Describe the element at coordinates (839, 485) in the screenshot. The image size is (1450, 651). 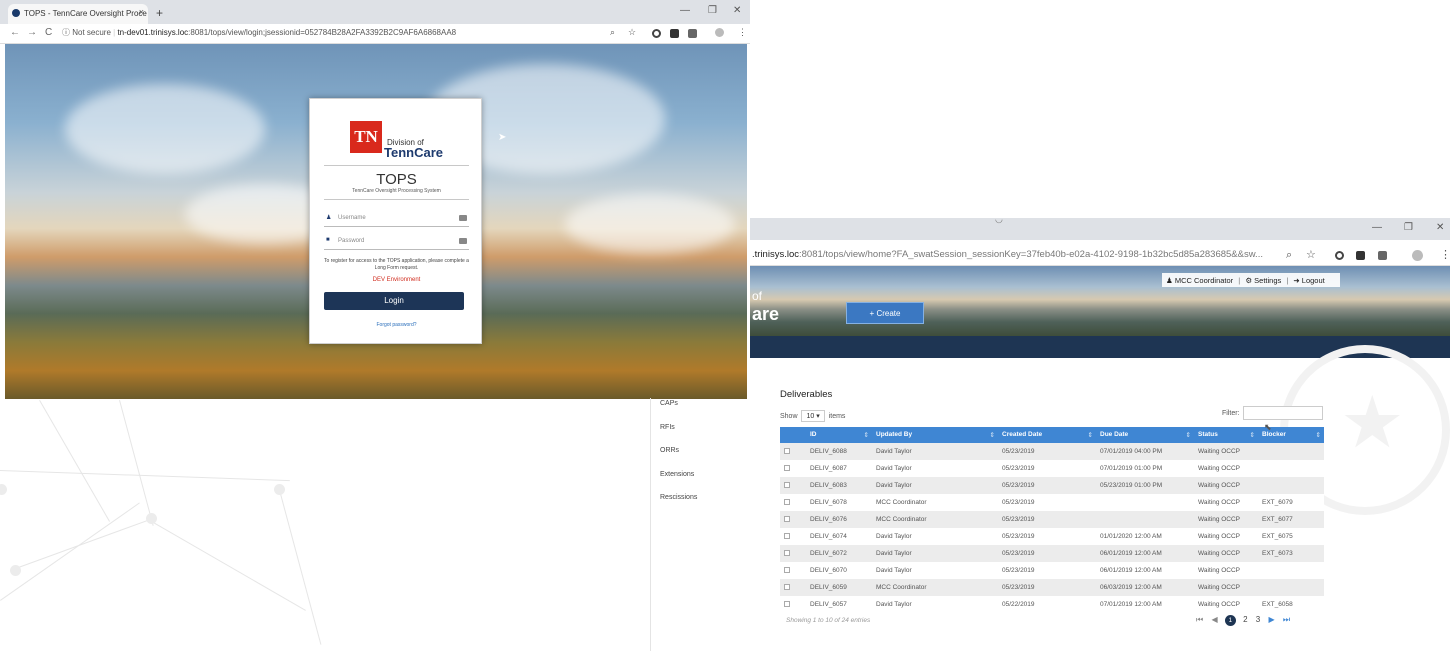
I see `cell-id: DELIV_6083` at that location.